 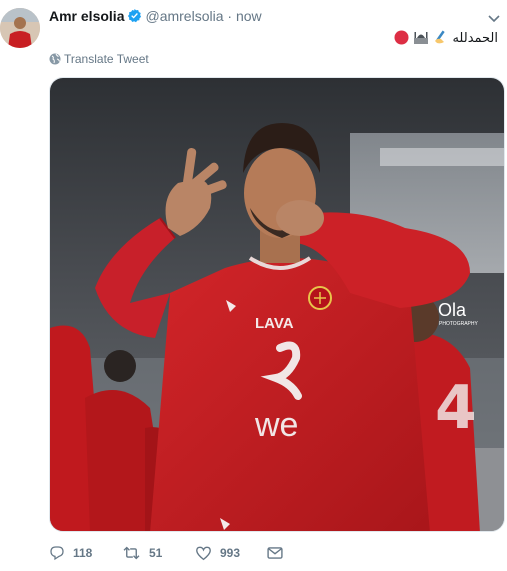 I want to click on verified-badge-icon, so click(x=134, y=17).